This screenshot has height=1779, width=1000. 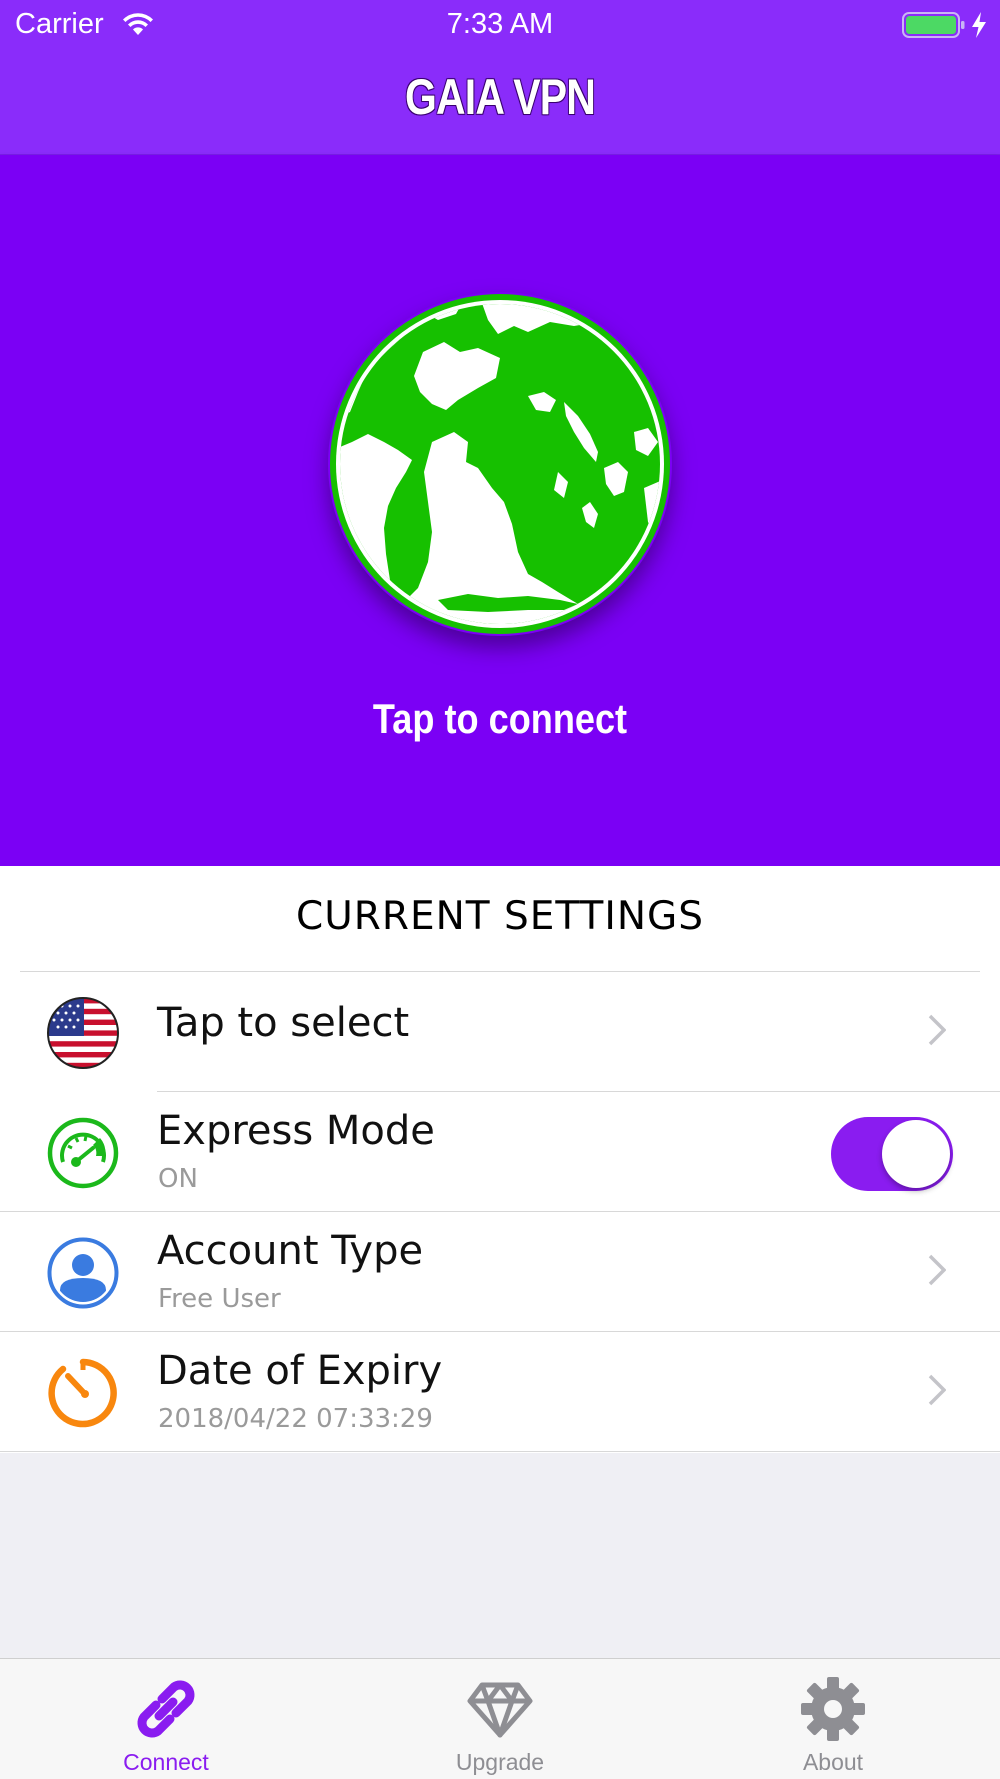 What do you see at coordinates (219, 1299) in the screenshot?
I see `account-type-value: Free User` at bounding box center [219, 1299].